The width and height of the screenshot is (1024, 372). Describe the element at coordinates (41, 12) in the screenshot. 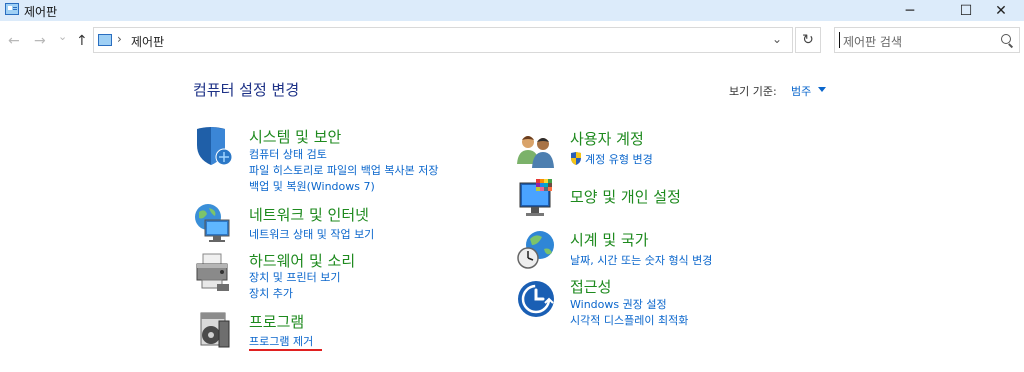

I see `window-title: 제어판` at that location.